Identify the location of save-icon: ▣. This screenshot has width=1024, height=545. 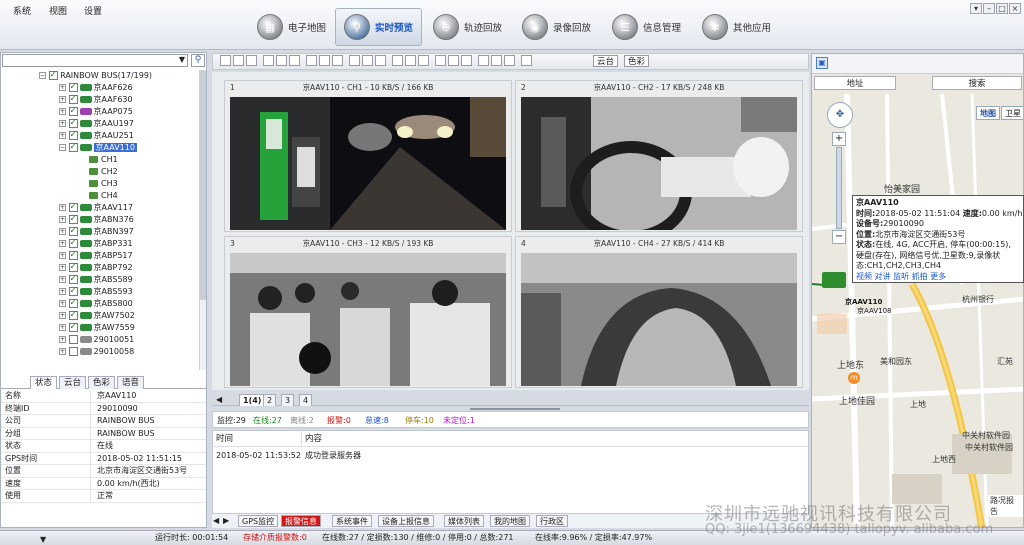
(822, 63).